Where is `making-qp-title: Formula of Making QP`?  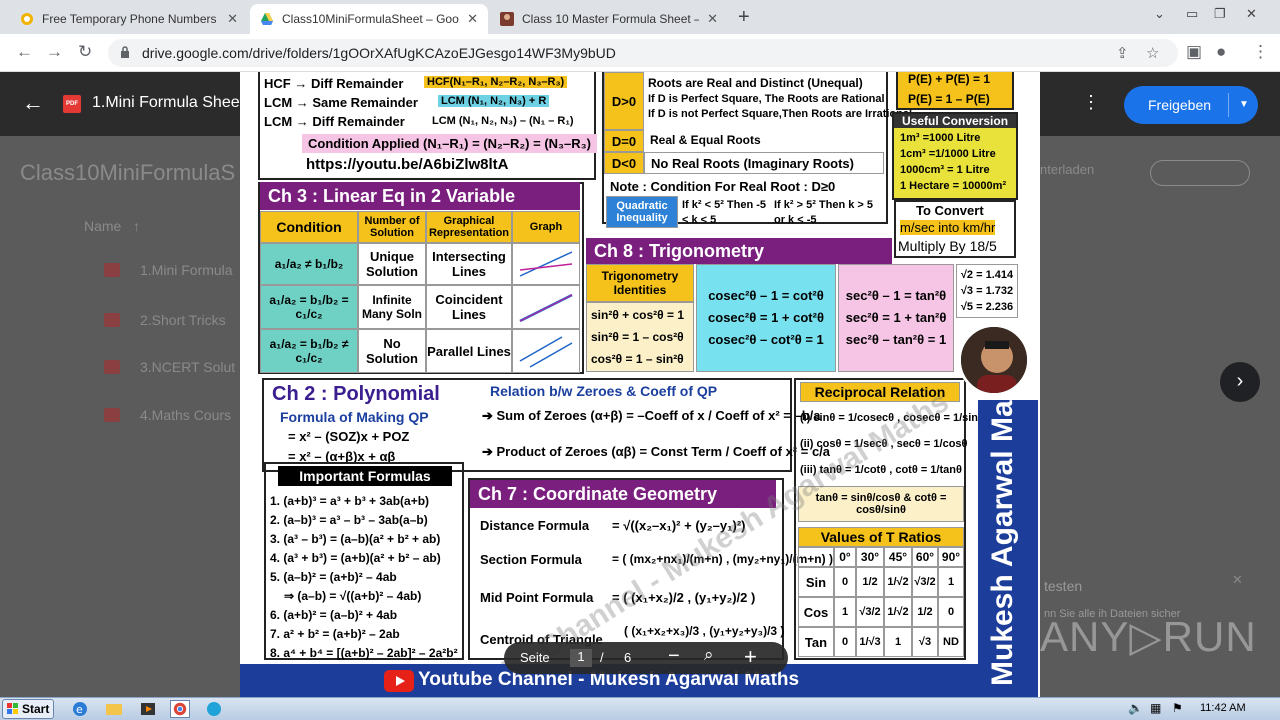
making-qp-title: Formula of Making QP is located at coordinates (354, 417).